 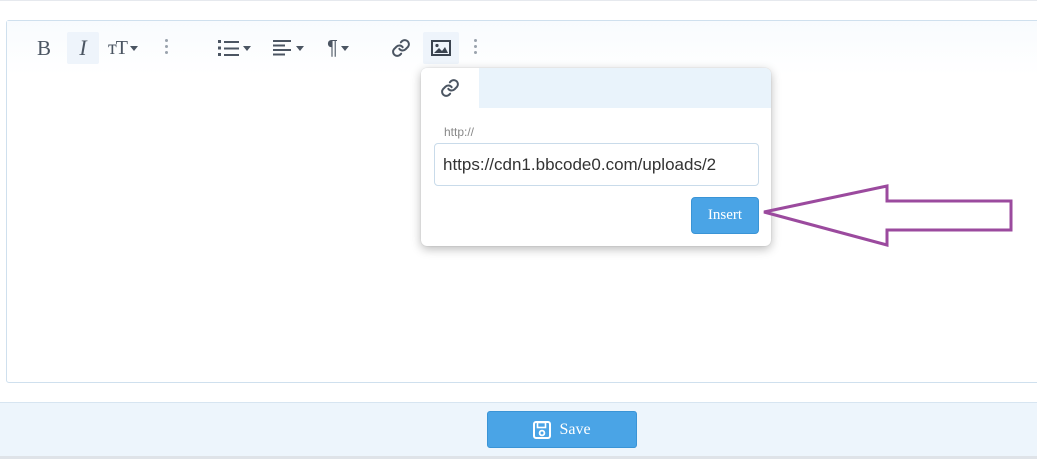 What do you see at coordinates (888, 215) in the screenshot?
I see `annotation-arrow` at bounding box center [888, 215].